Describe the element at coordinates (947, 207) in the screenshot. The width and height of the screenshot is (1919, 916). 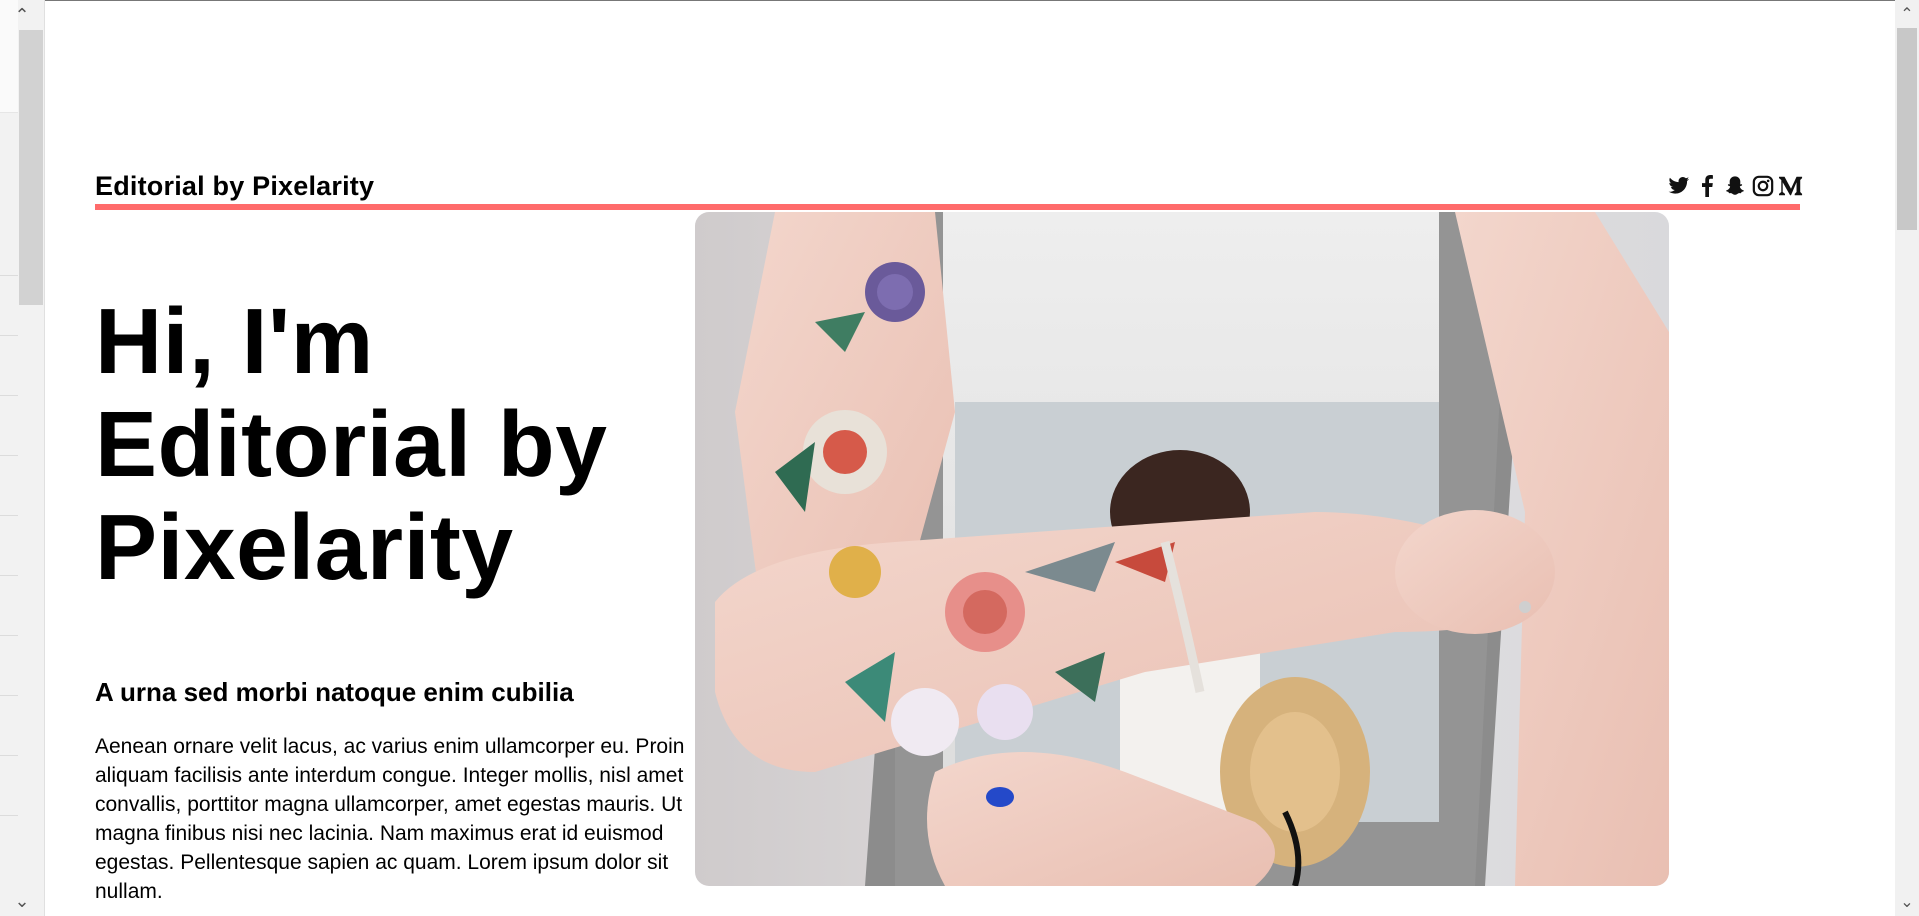
I see `header-accent-rule` at that location.